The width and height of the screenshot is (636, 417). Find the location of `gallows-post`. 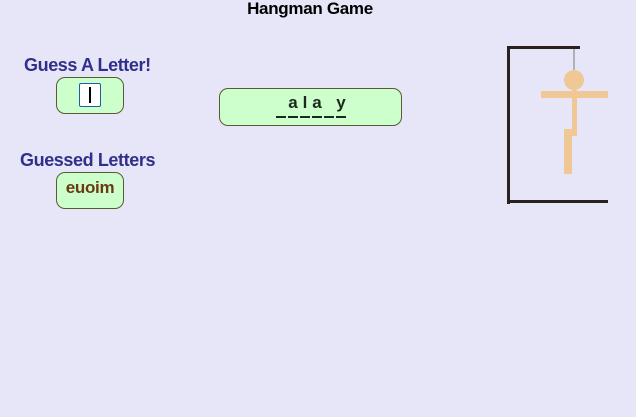

gallows-post is located at coordinates (508, 125).